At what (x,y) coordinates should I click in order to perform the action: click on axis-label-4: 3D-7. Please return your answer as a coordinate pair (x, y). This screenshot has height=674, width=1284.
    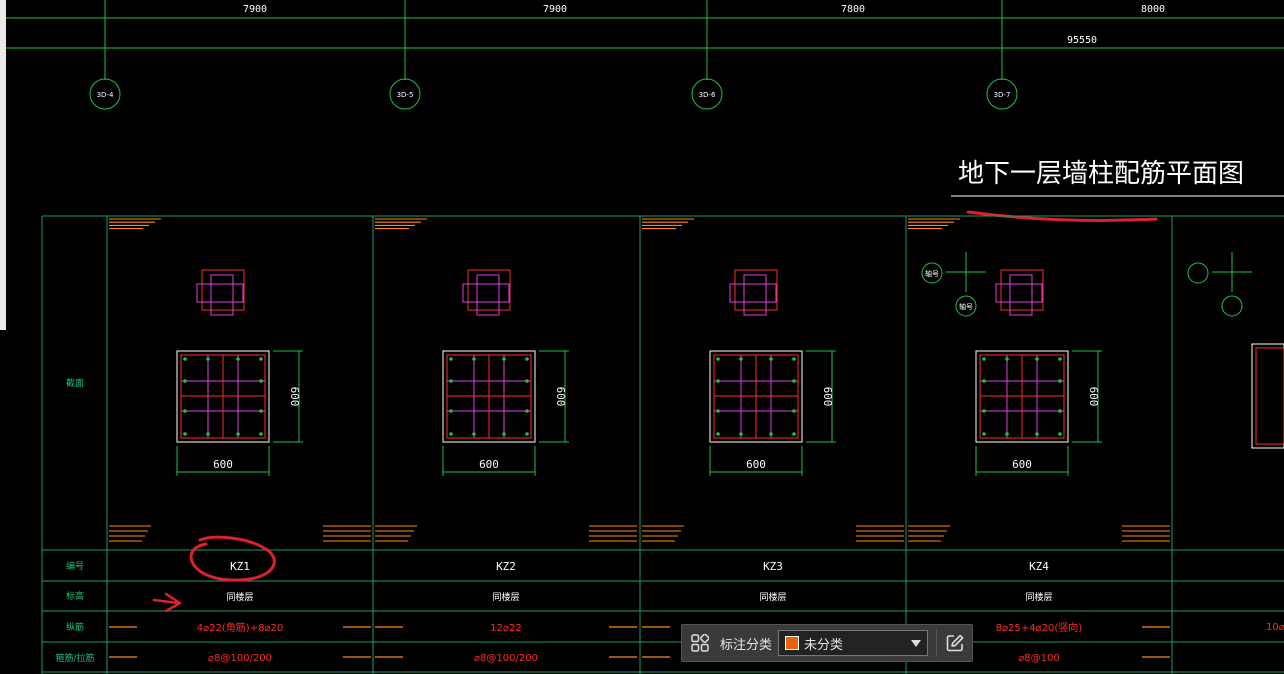
    Looking at the image, I should click on (1002, 95).